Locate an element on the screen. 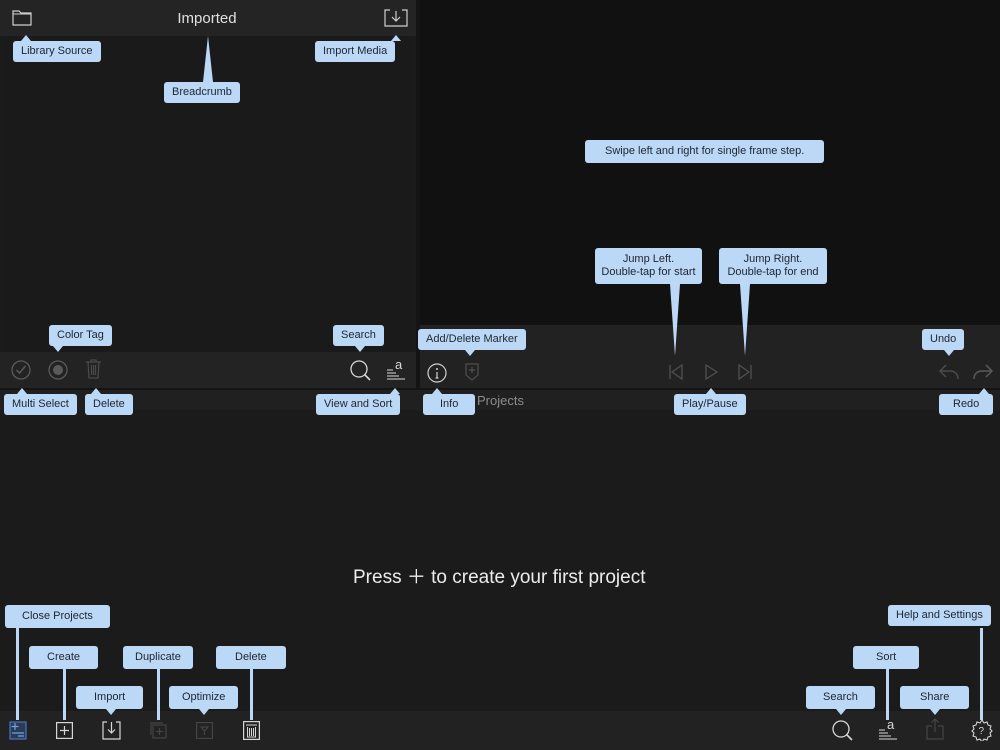 The width and height of the screenshot is (1000, 750). tooltip-text: View and Sort is located at coordinates (358, 404).